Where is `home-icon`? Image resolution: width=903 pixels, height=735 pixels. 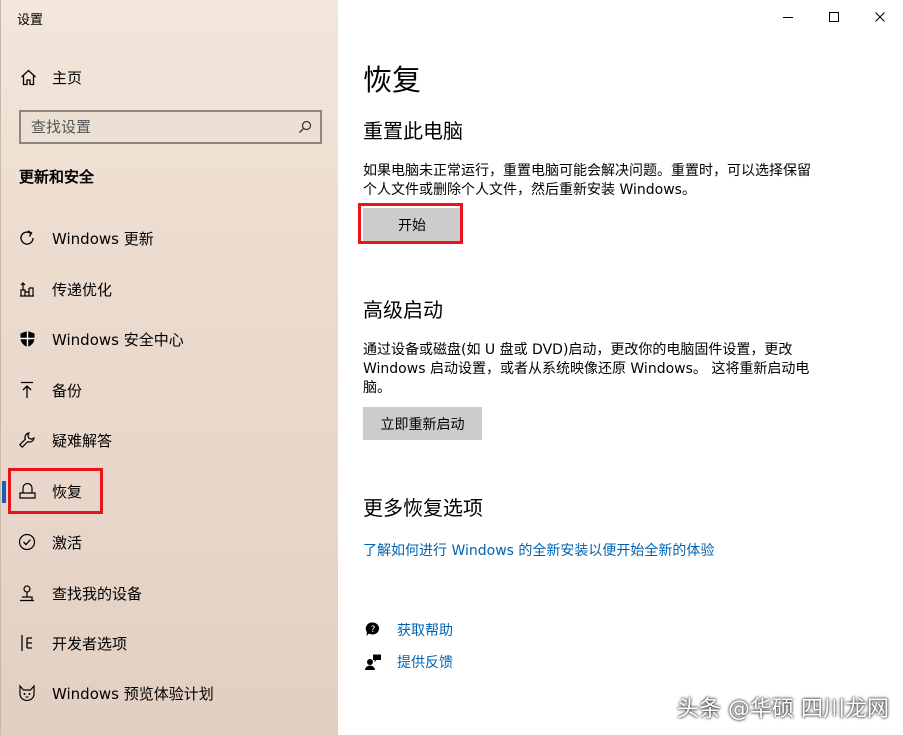
home-icon is located at coordinates (28, 77).